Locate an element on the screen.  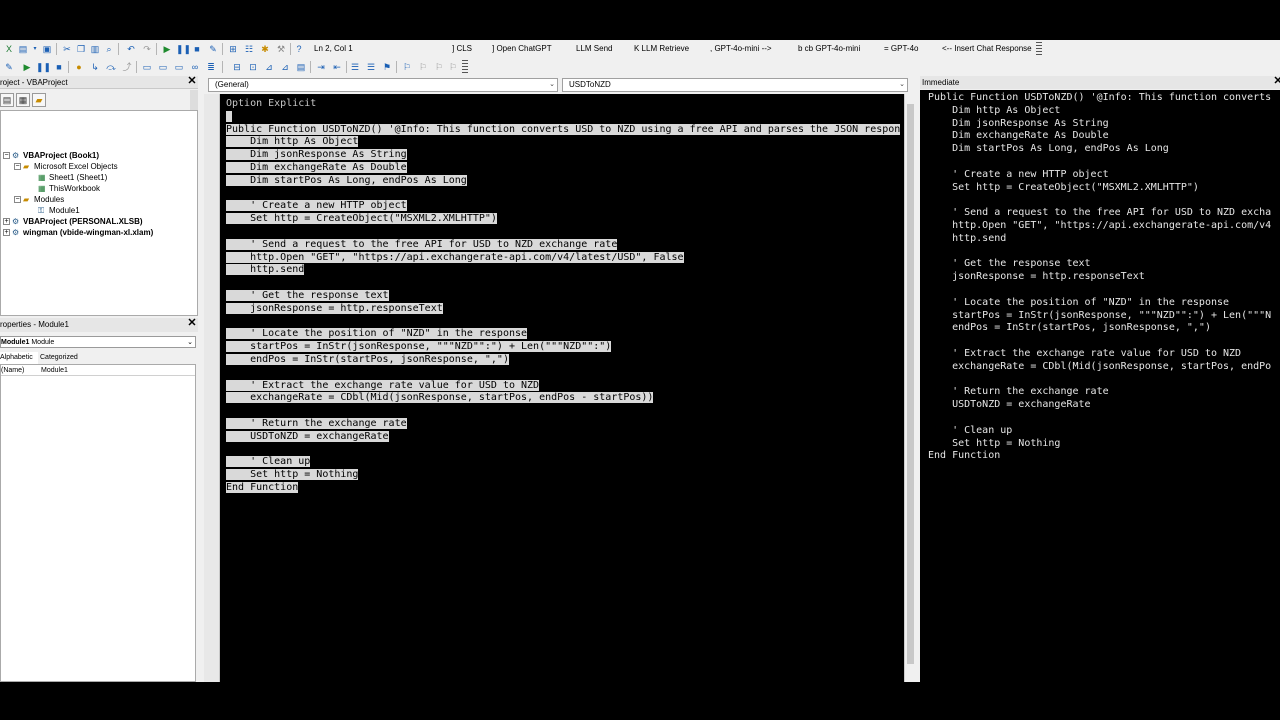
save-icon: ▣ is located at coordinates (47, 49).